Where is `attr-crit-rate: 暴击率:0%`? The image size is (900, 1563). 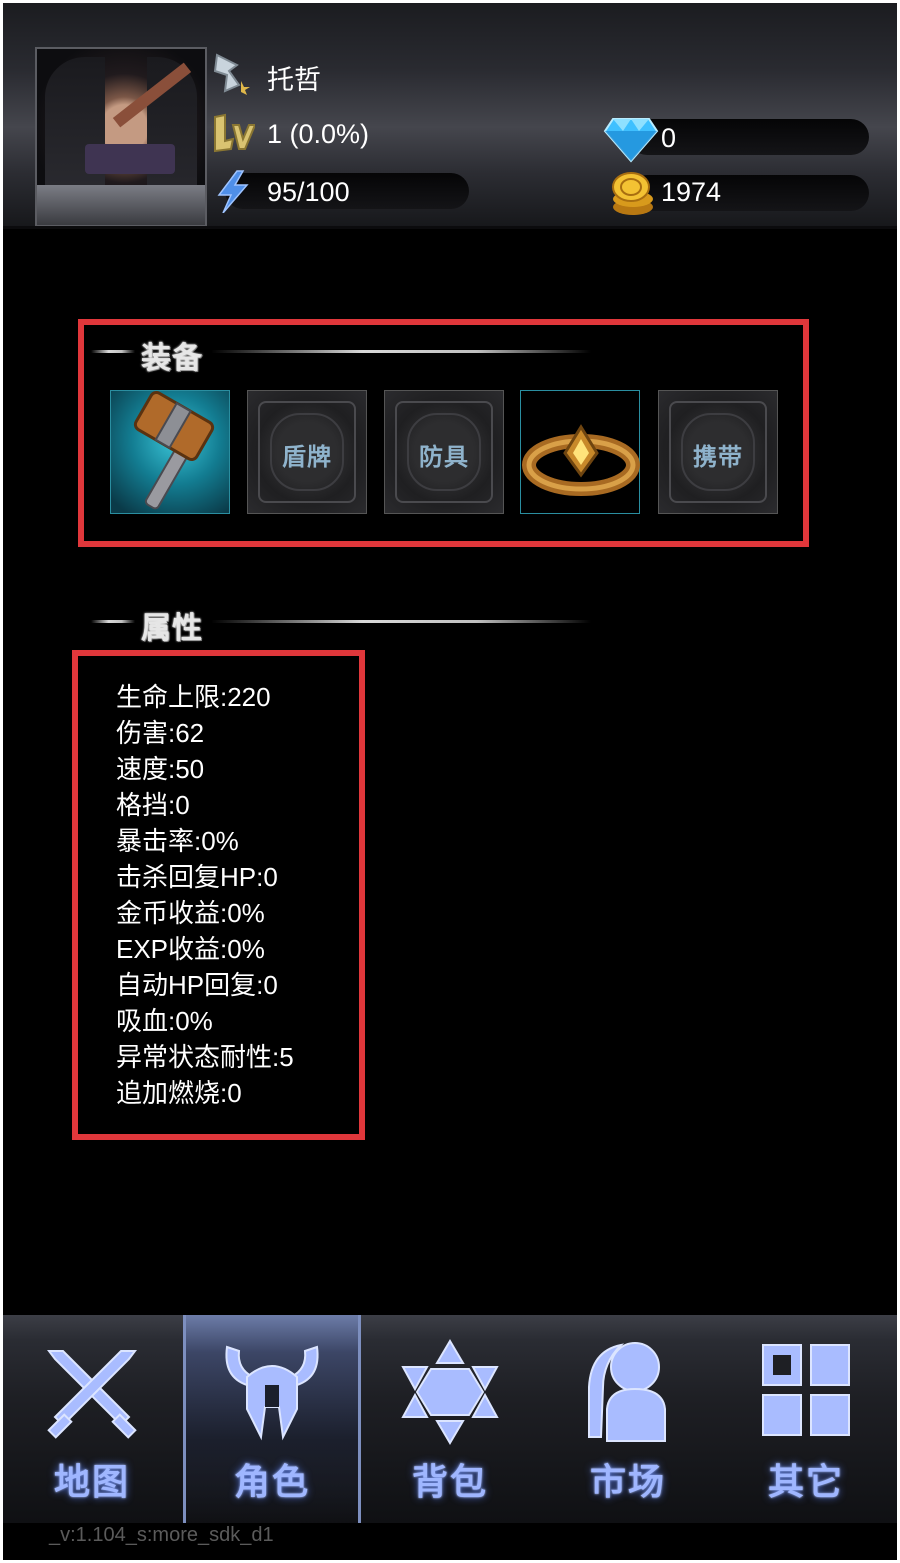
attr-crit-rate: 暴击率:0% is located at coordinates (177, 841).